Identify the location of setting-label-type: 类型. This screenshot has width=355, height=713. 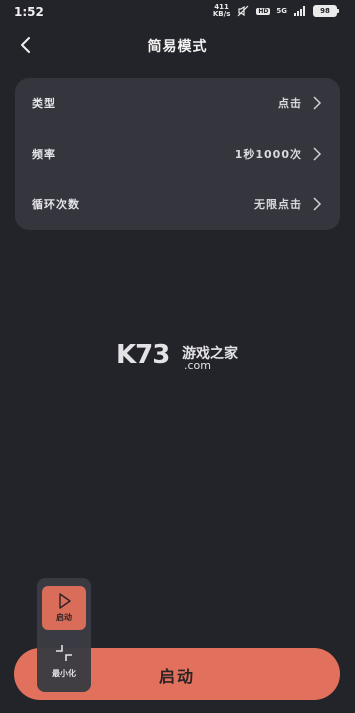
(44, 103).